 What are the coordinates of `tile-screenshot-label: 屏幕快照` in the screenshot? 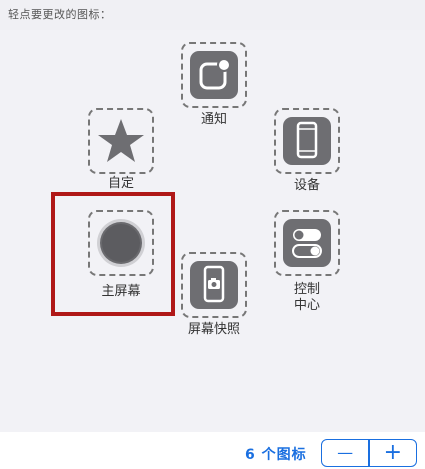 It's located at (213, 329).